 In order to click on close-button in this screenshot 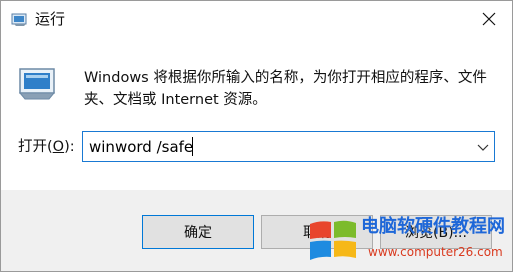, I will do `click(489, 19)`.